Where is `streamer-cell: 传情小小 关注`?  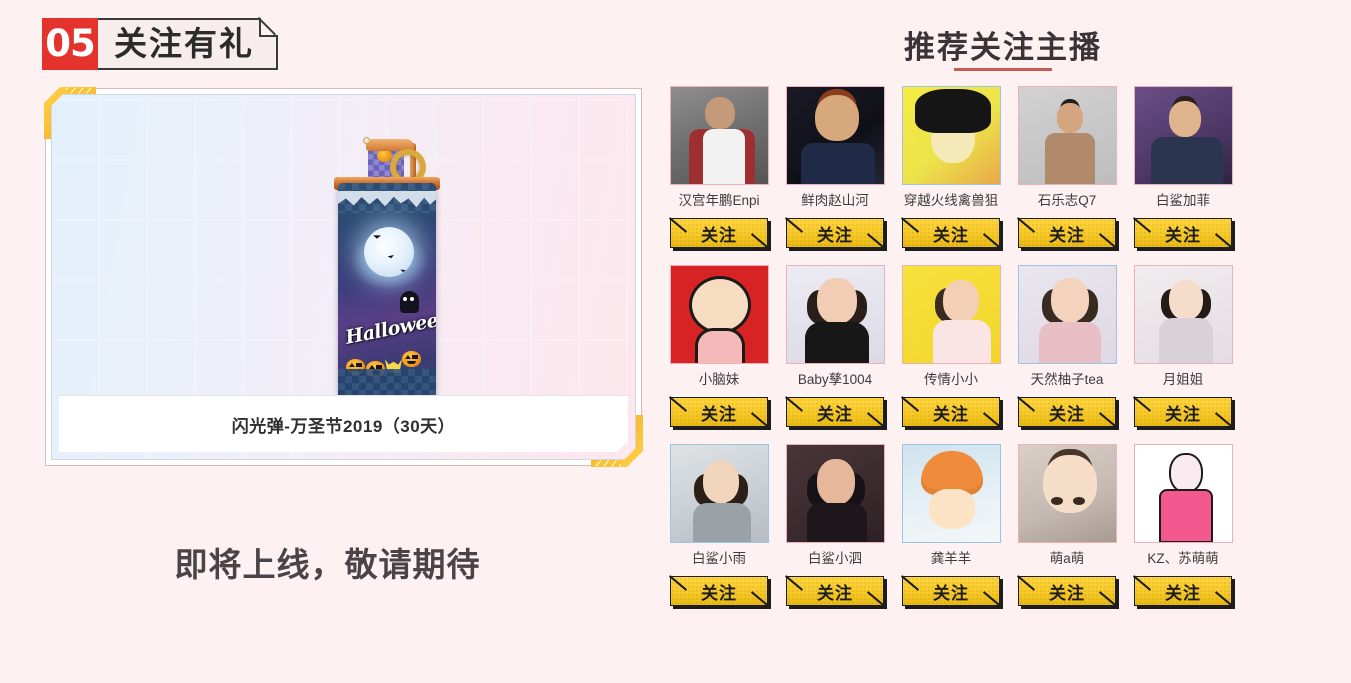 streamer-cell: 传情小小 关注 is located at coordinates (951, 346).